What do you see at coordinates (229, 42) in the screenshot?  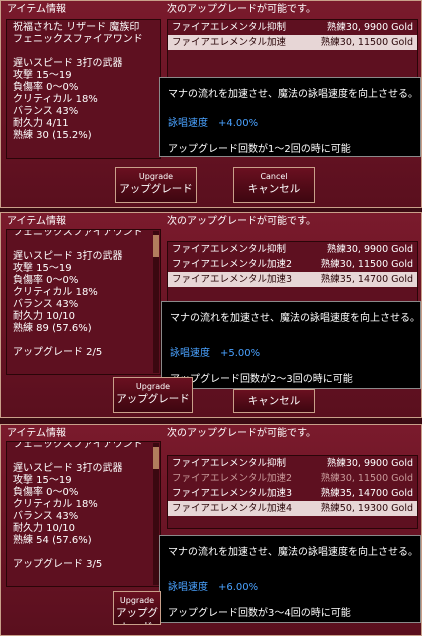 I see `upgrade-option-name: ファイアエレメンタル加速` at bounding box center [229, 42].